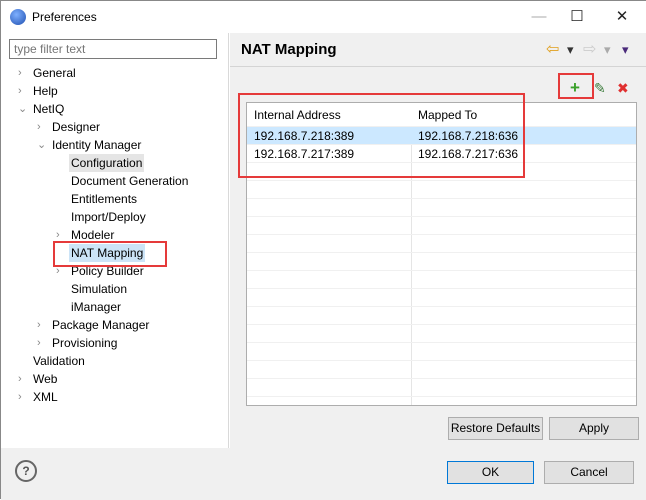 This screenshot has width=646, height=500. I want to click on page-title: NAT Mapping, so click(289, 49).